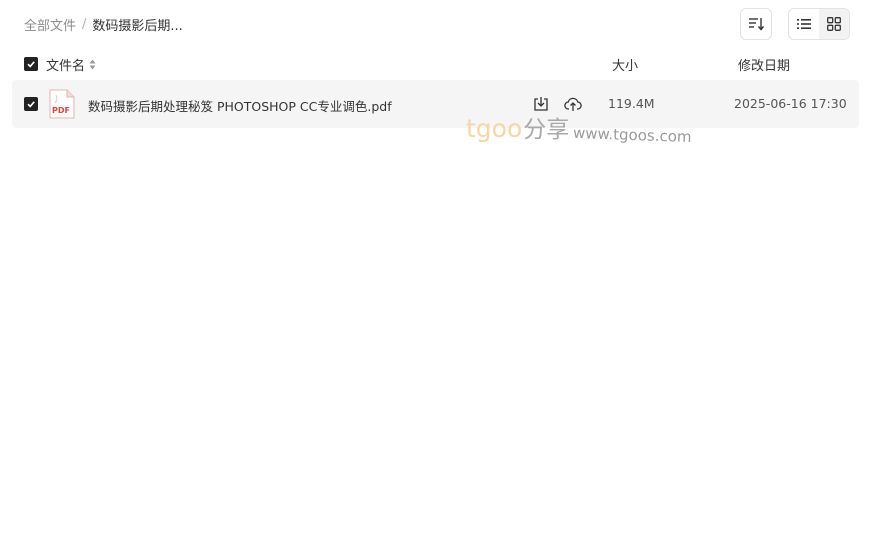 This screenshot has height=538, width=874. I want to click on grid-view-button, so click(834, 24).